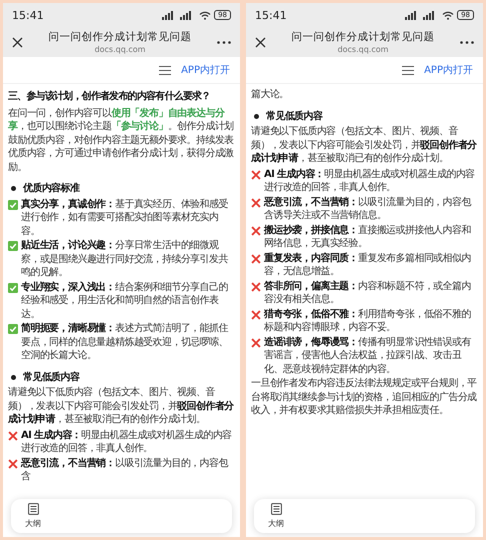 The width and height of the screenshot is (486, 540). I want to click on list-item-text: 答非所问，偏离主题：内容和标题不符，或全篇内容没有相关信息。, so click(368, 293).